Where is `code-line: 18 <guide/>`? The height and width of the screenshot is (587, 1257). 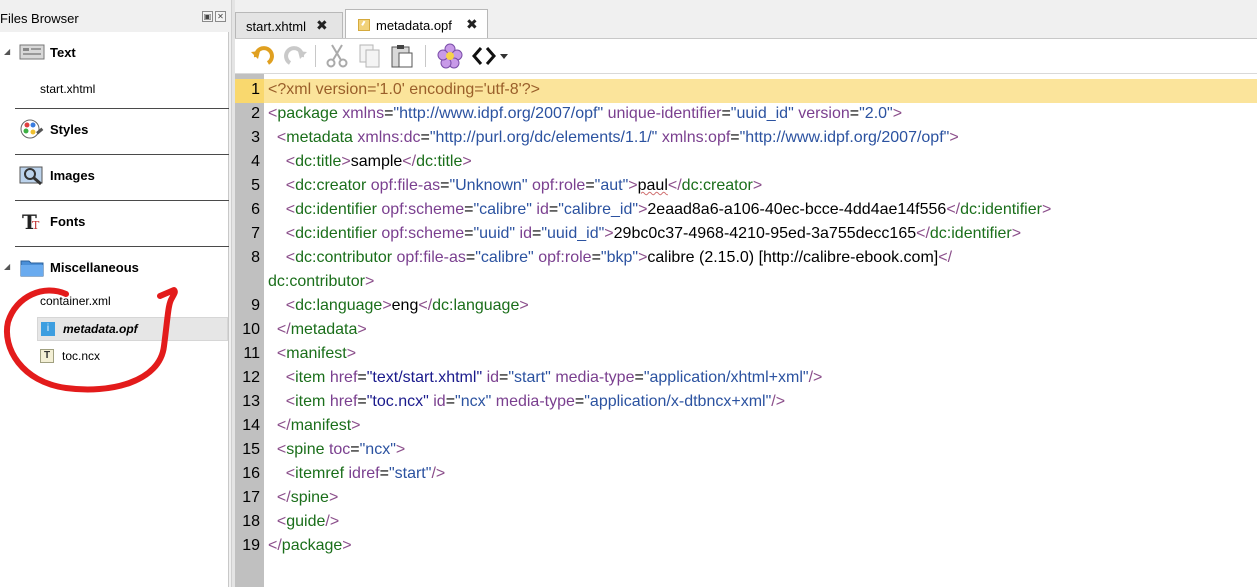 code-line: 18 <guide/> is located at coordinates (746, 523).